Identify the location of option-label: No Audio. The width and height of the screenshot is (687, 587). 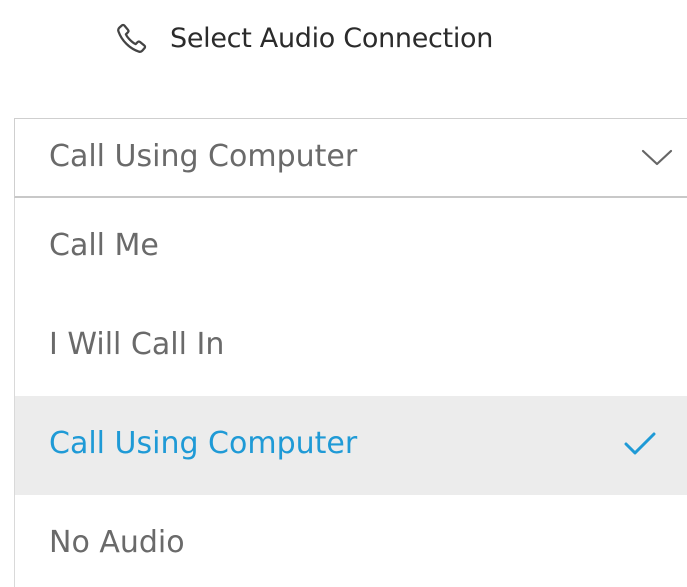
(117, 542).